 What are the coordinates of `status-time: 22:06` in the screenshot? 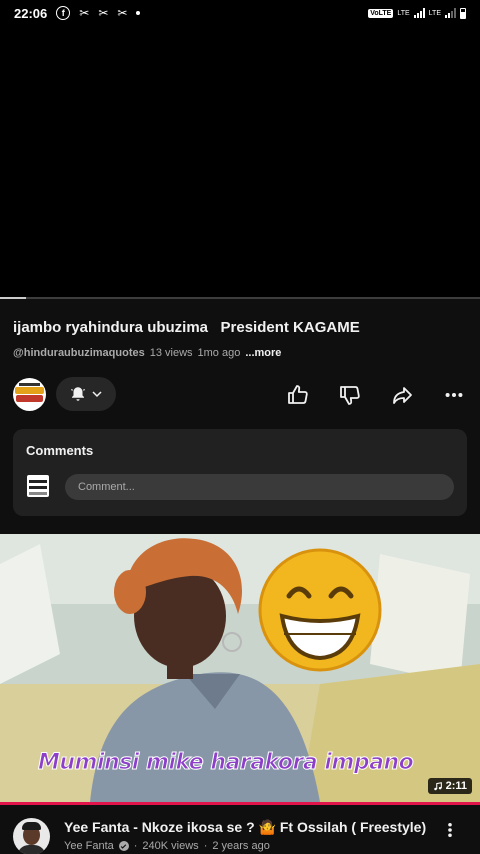 It's located at (31, 13).